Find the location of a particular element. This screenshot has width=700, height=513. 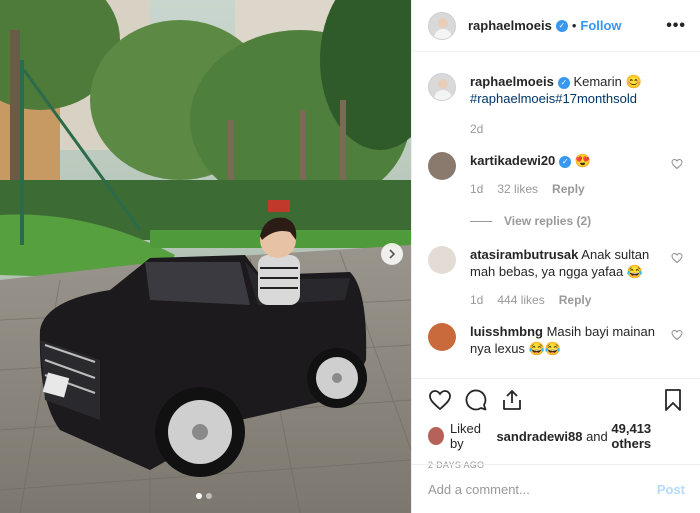

caption-text: Kemarin 😊 is located at coordinates (607, 81).